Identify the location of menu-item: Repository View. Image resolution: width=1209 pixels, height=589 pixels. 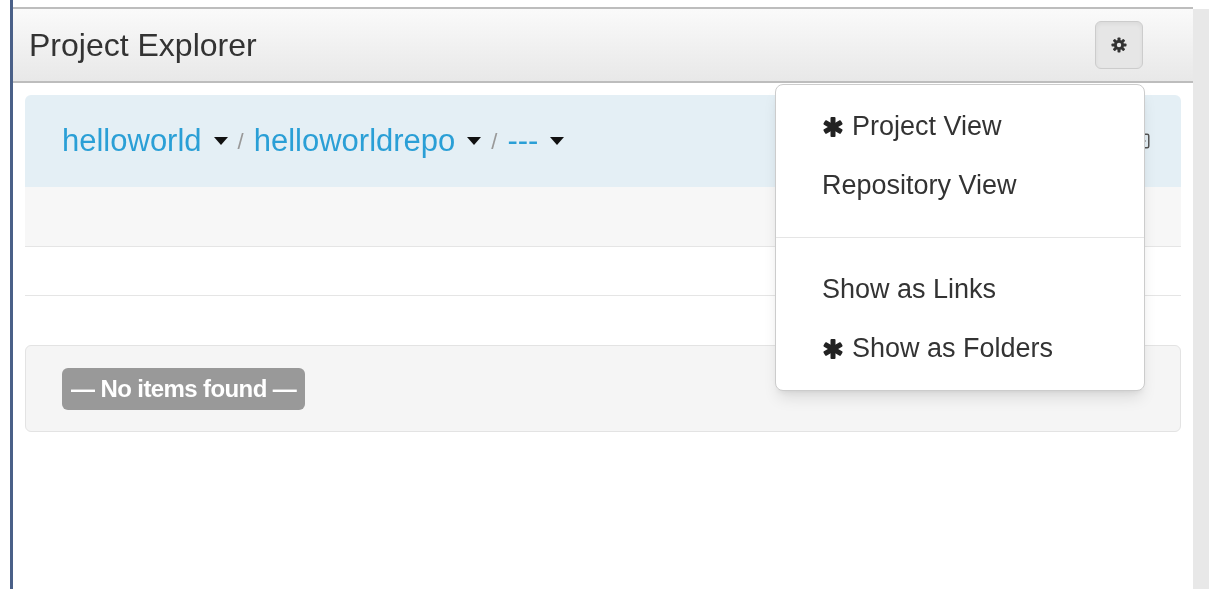
(960, 185).